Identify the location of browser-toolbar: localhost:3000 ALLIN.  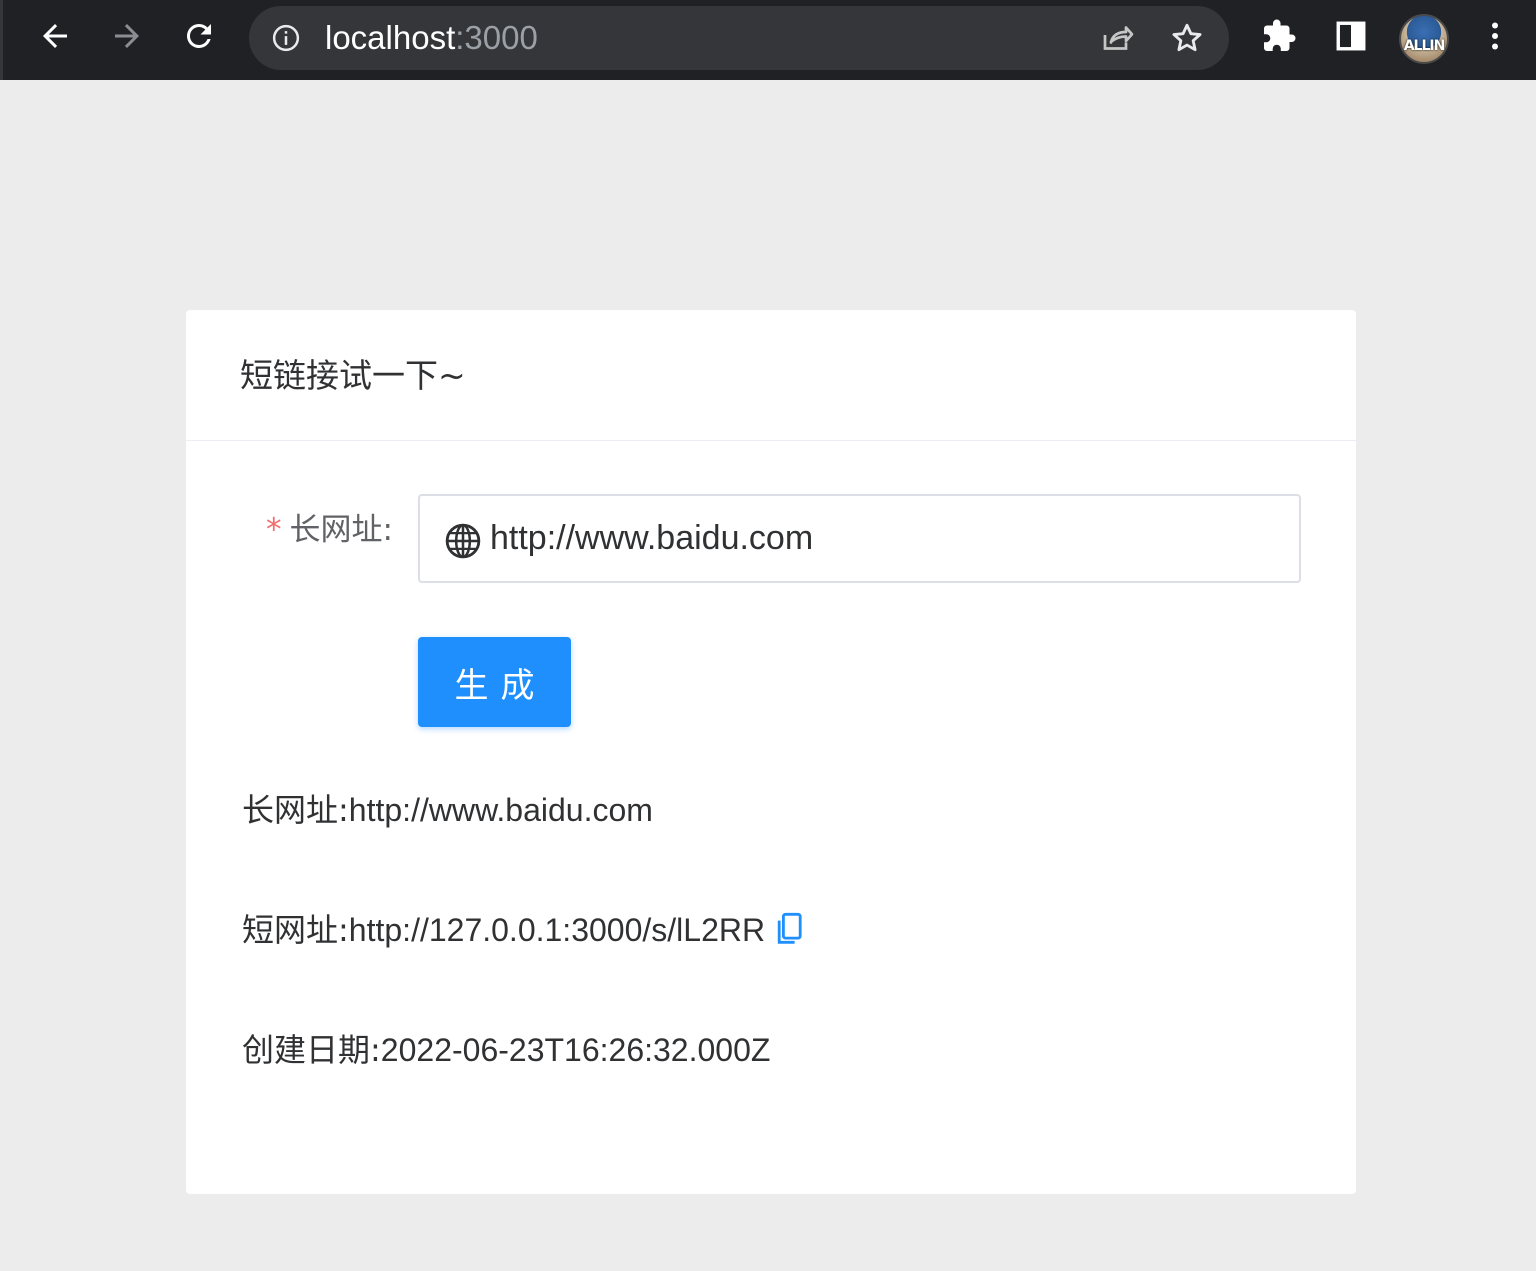
(768, 40).